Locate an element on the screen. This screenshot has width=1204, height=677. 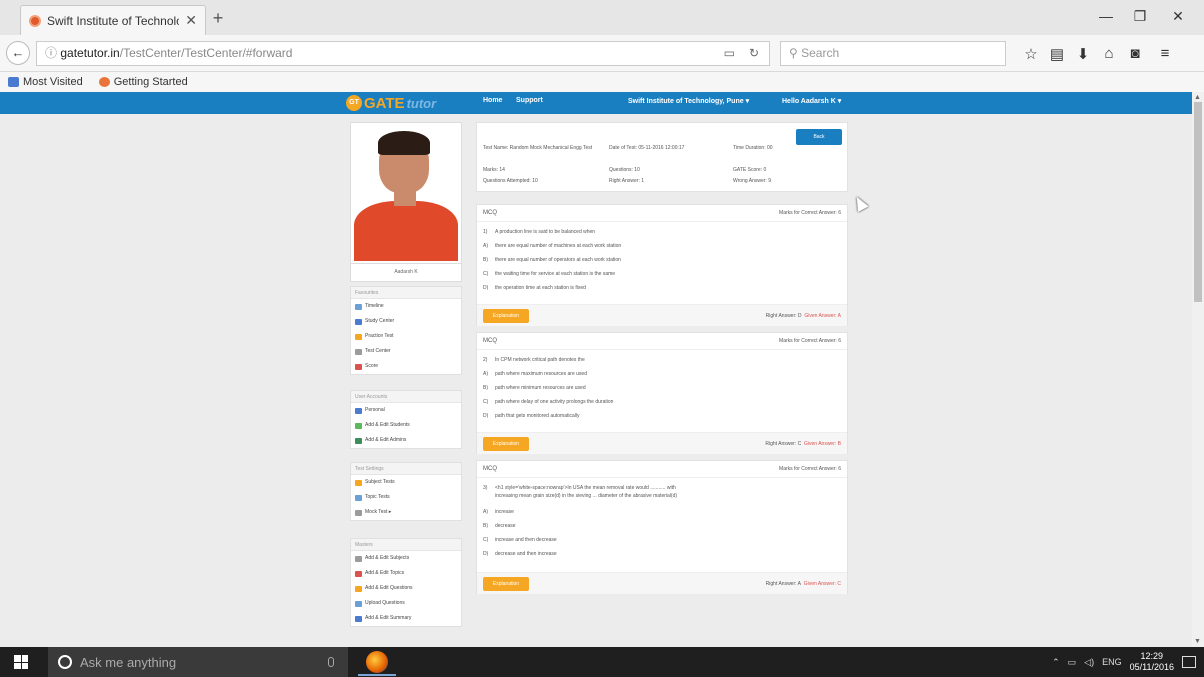
page-scrollbar: ▲ ▼ is located at coordinates (1198, 369).